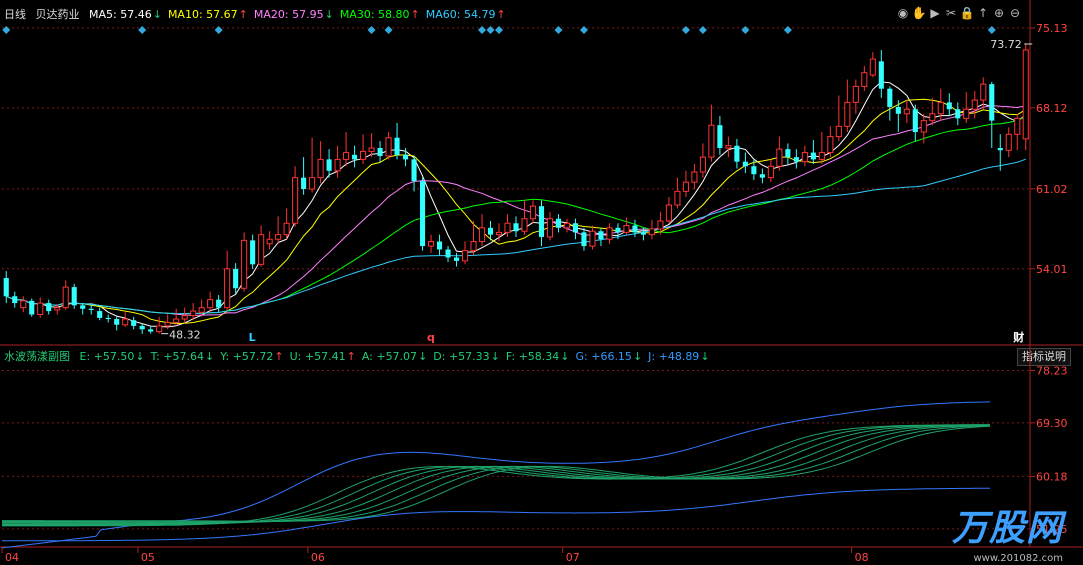 The height and width of the screenshot is (565, 1083). What do you see at coordinates (12, 557) in the screenshot?
I see `x-tick-label: 04` at bounding box center [12, 557].